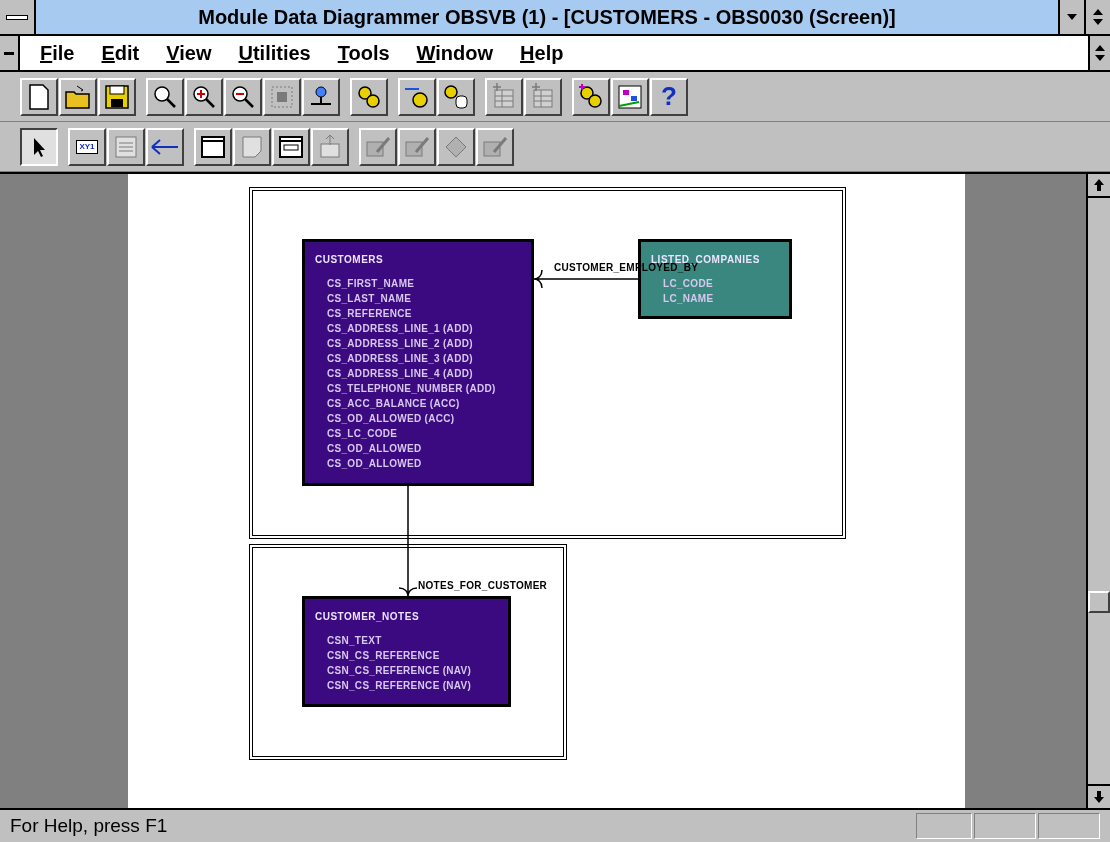  Describe the element at coordinates (400, 359) in the screenshot. I see `entity-attribute: CS_ADDRESS_LINE_3 (ADD)` at that location.